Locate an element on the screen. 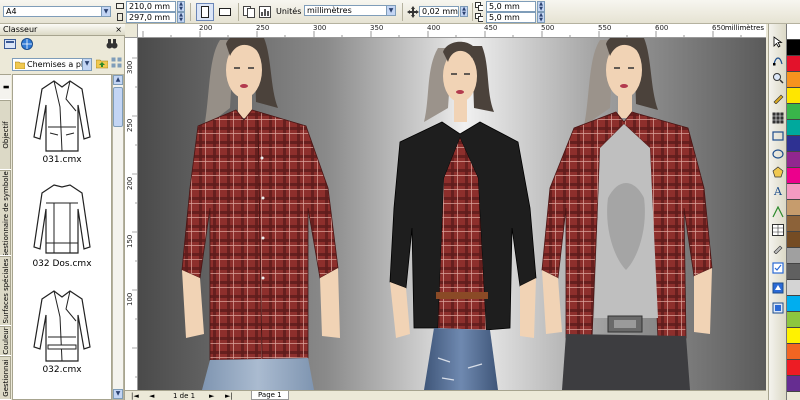 The width and height of the screenshot is (800, 400). vertical-ruler: 300 250 200 150 100 is located at coordinates (131, 214).